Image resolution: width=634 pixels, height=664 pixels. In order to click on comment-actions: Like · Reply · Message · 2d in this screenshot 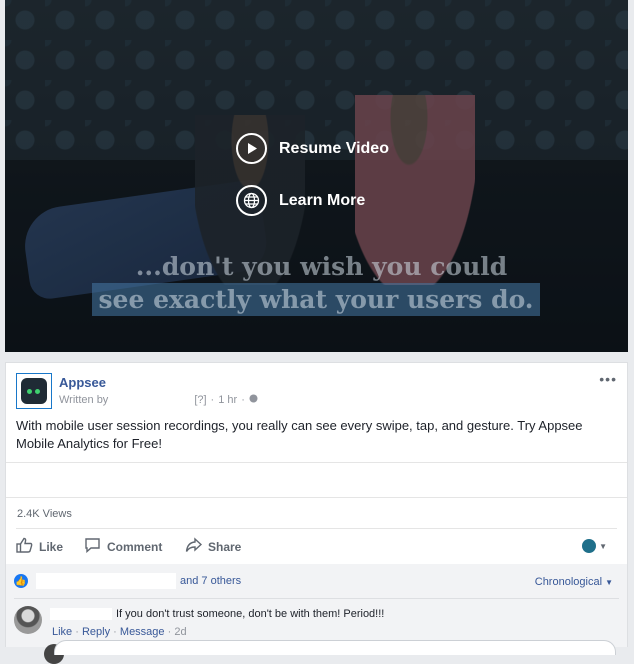, I will do `click(119, 632)`.